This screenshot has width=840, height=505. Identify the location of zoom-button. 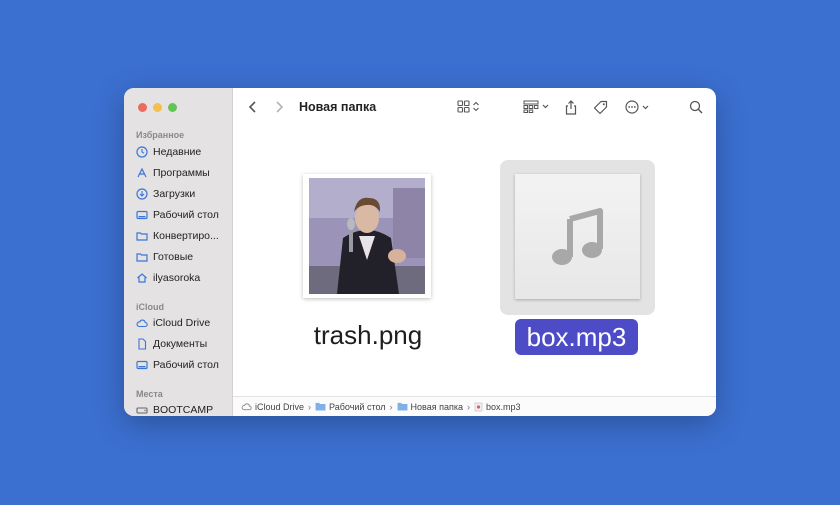
(172, 107).